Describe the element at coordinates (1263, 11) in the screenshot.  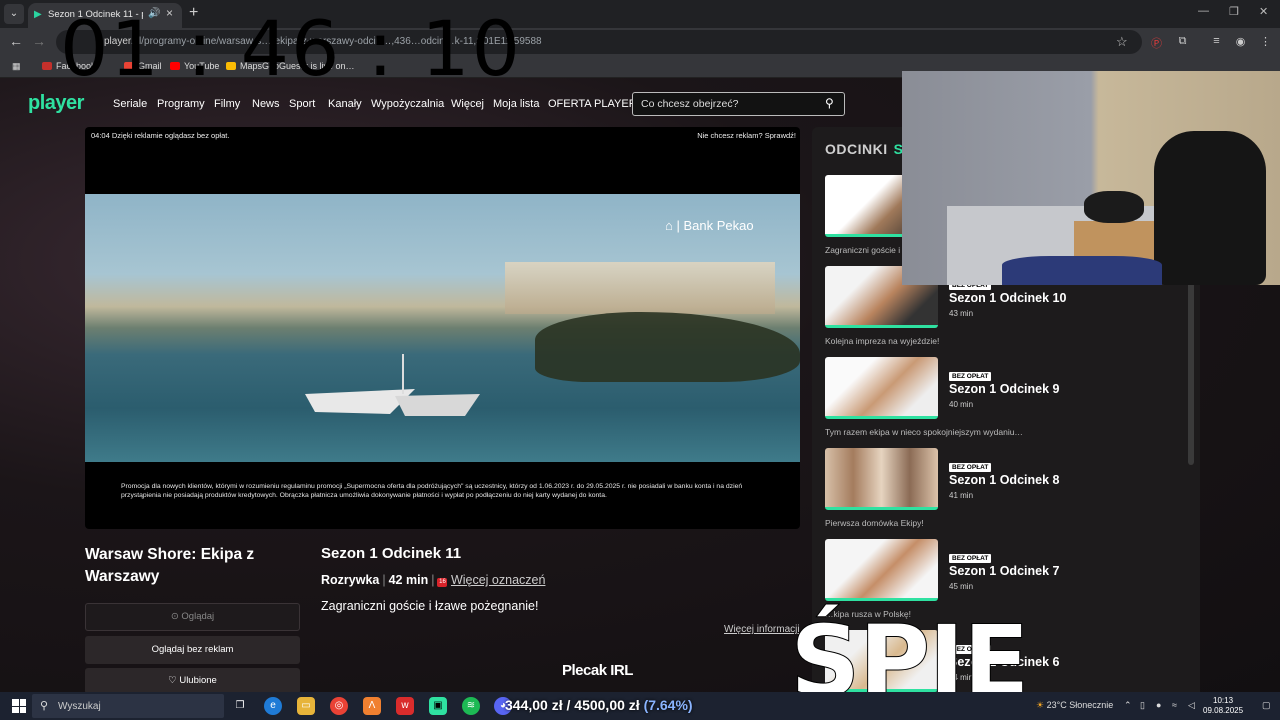
I see `close-window-icon: ✕` at that location.